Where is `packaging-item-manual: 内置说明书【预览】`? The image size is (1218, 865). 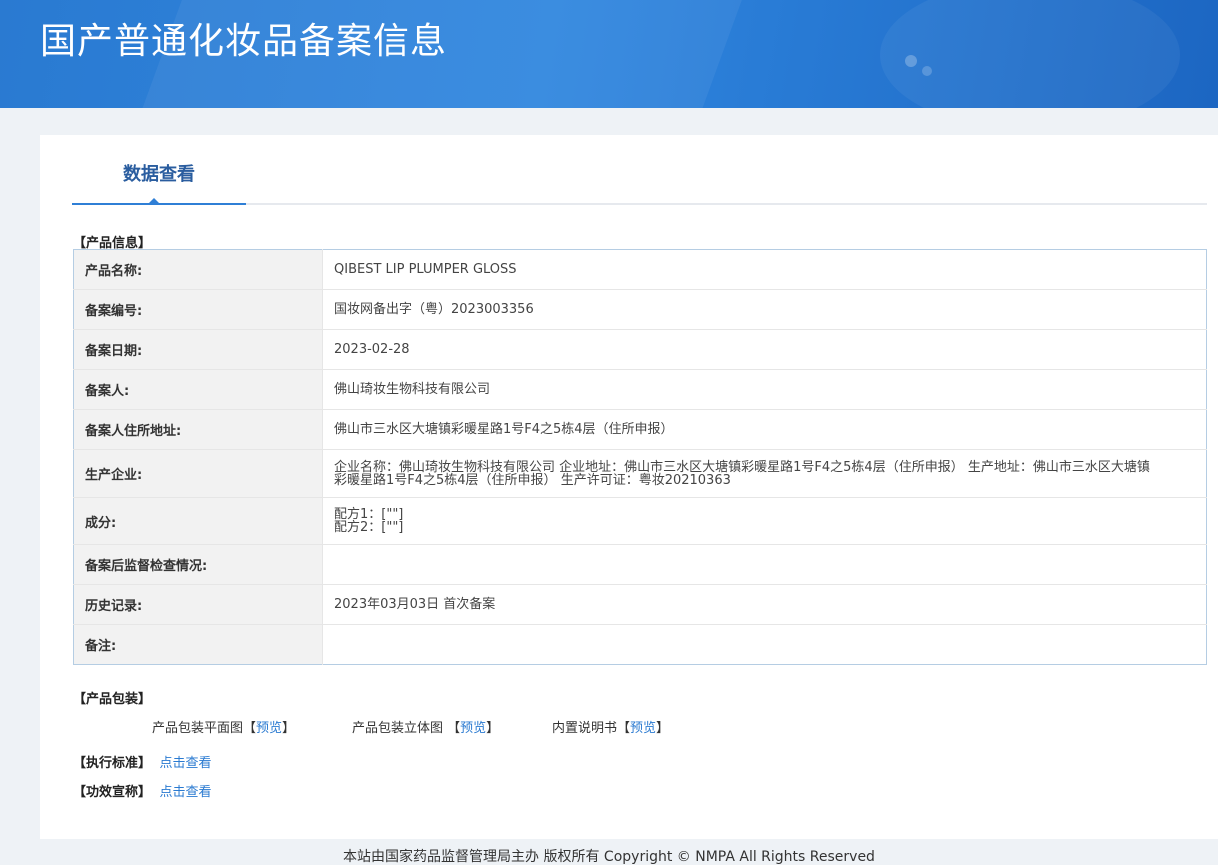 packaging-item-manual: 内置说明书【预览】 is located at coordinates (610, 726).